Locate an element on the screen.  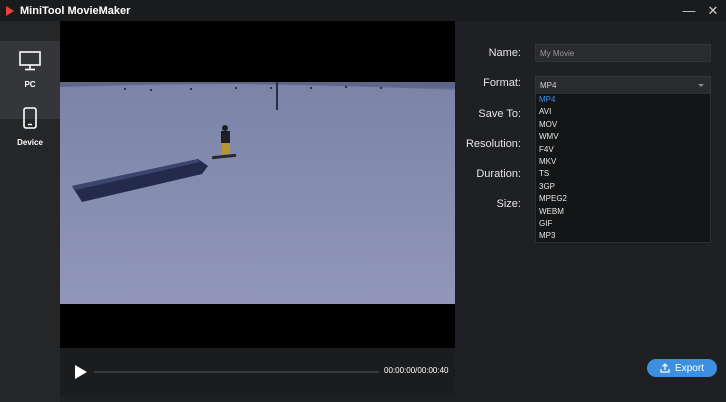
format-option: MPEG2 is located at coordinates (553, 199).